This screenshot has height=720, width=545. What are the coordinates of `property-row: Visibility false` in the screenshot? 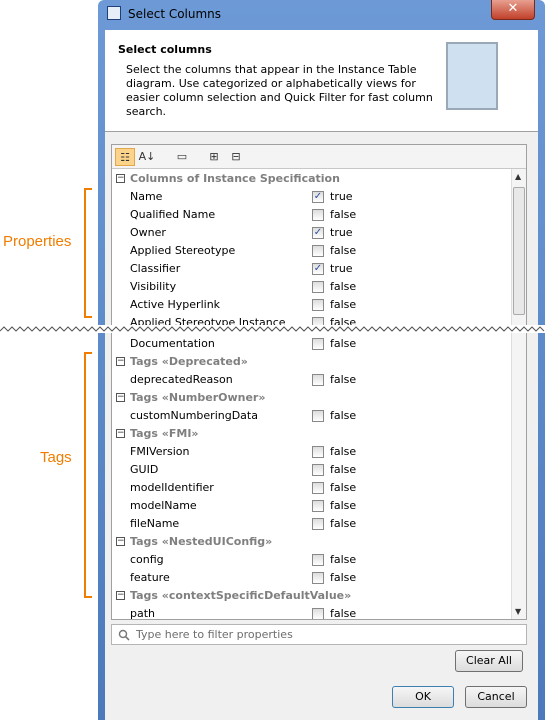 It's located at (312, 287).